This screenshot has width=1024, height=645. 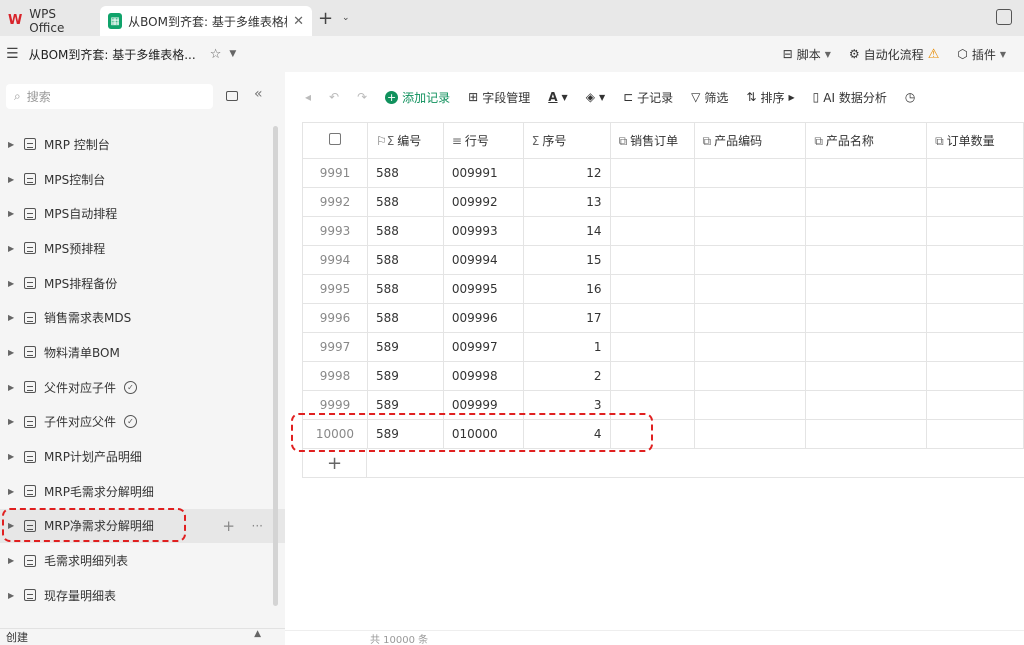 What do you see at coordinates (483, 231) in the screenshot?
I see `cell-hh: 009993` at bounding box center [483, 231].